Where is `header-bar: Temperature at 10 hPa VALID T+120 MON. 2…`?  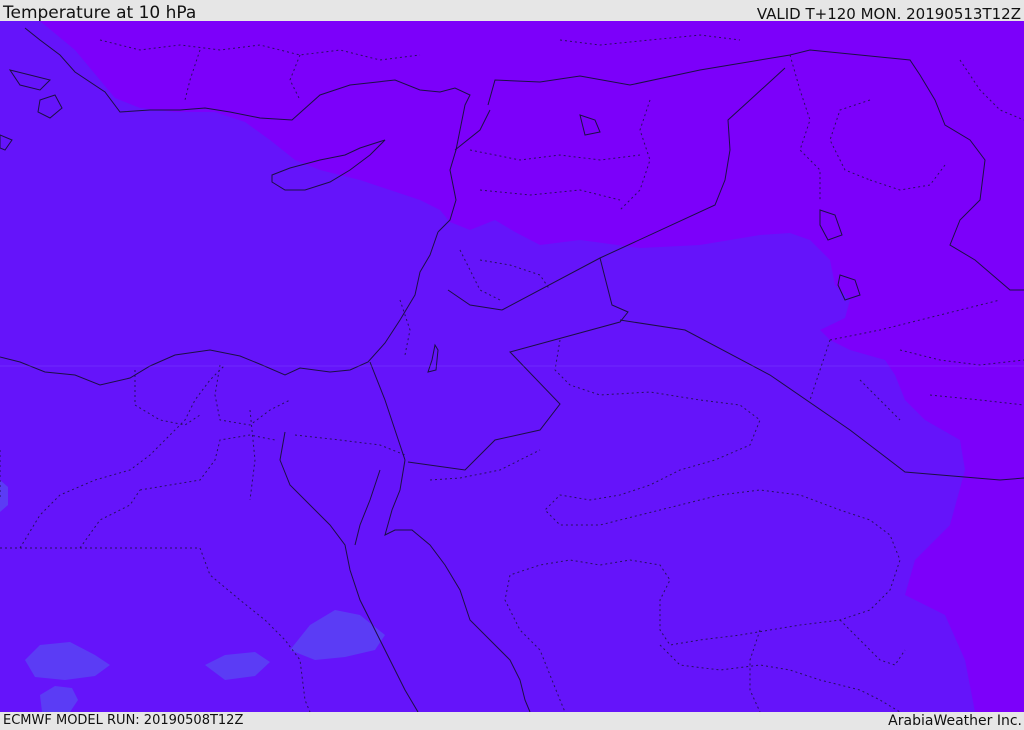
header-bar: Temperature at 10 hPa VALID T+120 MON. 2… is located at coordinates (512, 11).